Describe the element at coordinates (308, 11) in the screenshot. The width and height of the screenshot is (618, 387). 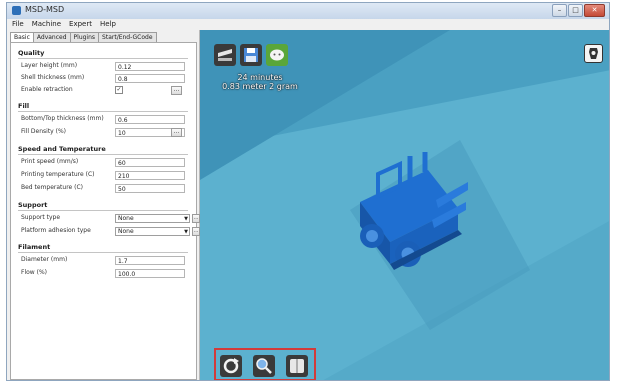
I see `title-bar: MSD-MSD – □ ✕` at that location.